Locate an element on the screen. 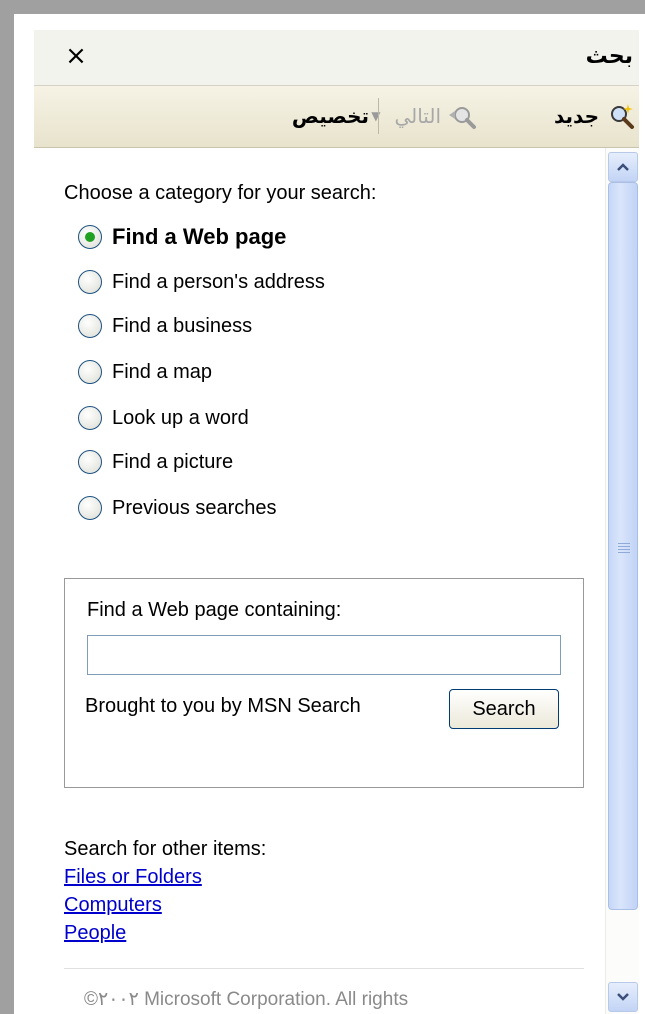  option-label: Find a picture is located at coordinates (173, 461).